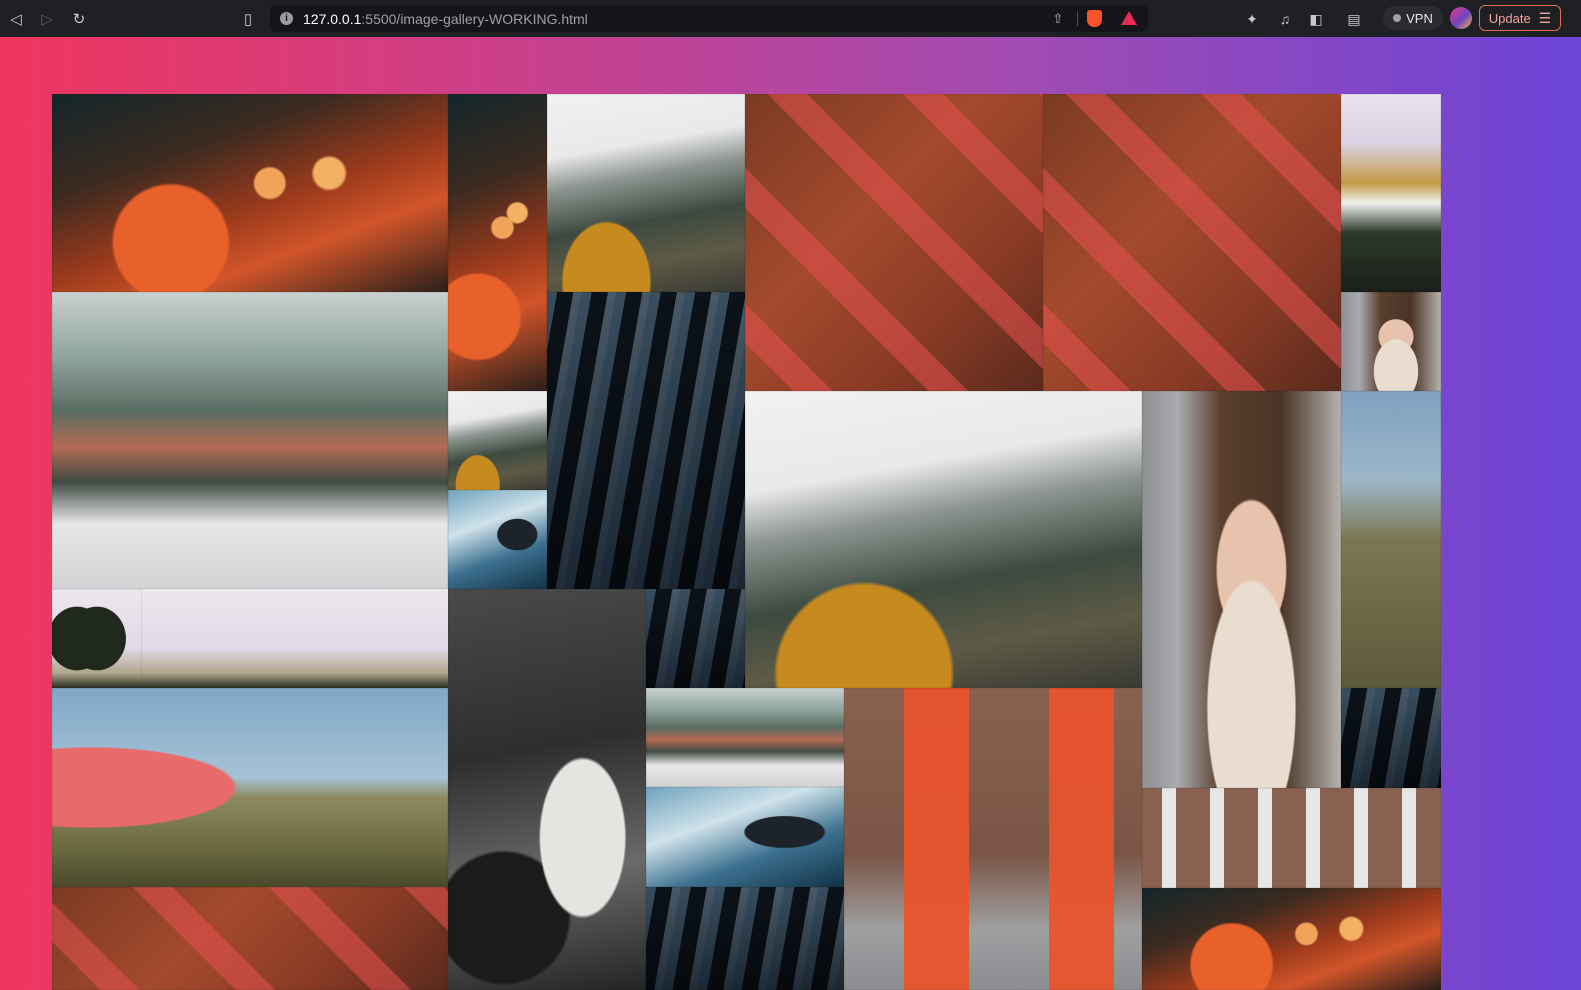 The height and width of the screenshot is (990, 1581). What do you see at coordinates (16, 19) in the screenshot?
I see `back-icon: ◁` at bounding box center [16, 19].